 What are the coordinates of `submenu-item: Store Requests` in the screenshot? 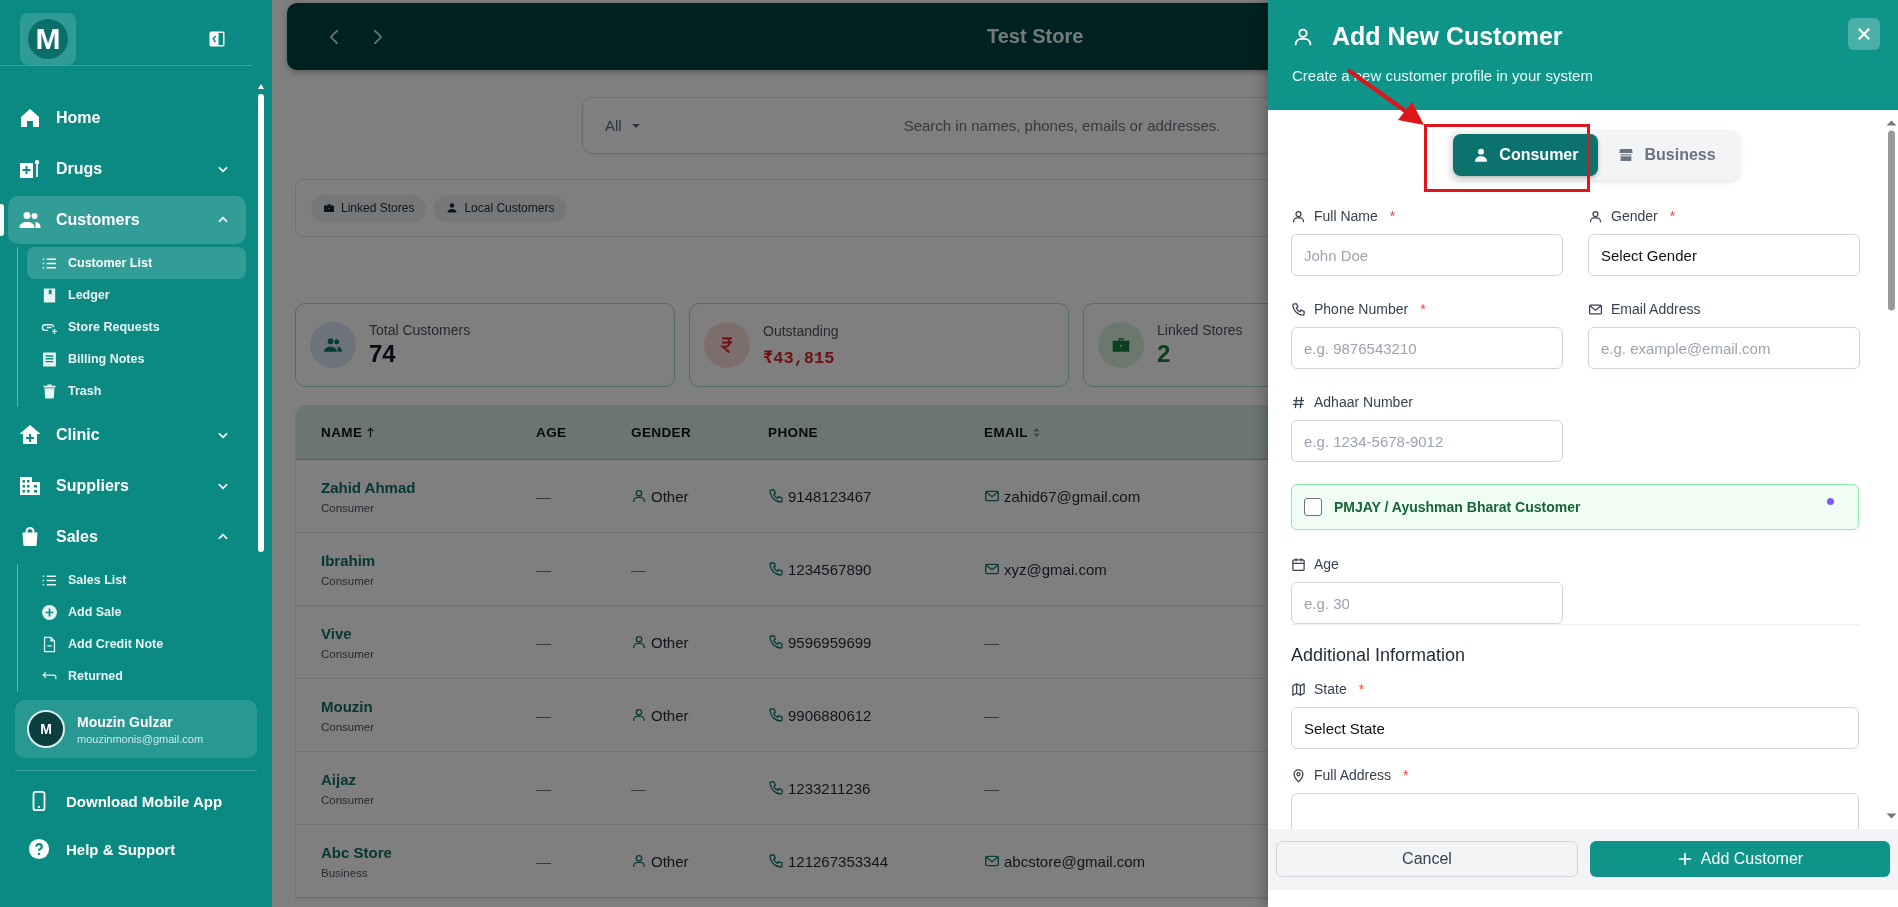 It's located at (136, 327).